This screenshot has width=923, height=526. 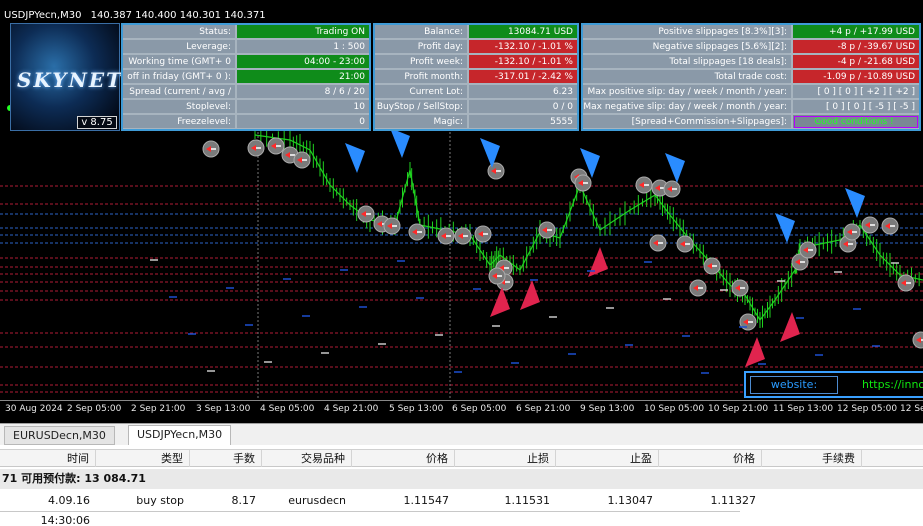 I want to click on panel3-value: -4 p / -21.68 USD, so click(x=856, y=62).